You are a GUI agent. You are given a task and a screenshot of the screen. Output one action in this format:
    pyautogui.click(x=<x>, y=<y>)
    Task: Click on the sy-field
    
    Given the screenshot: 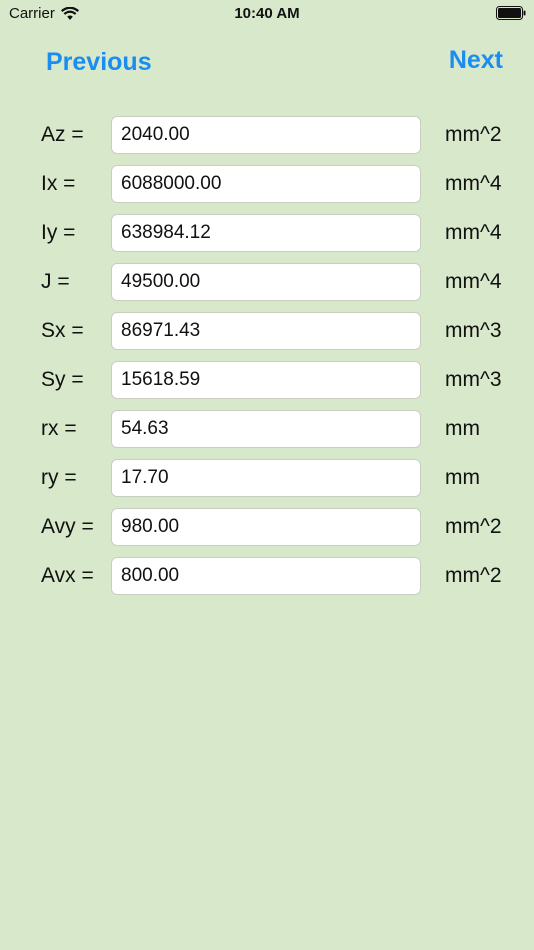 What is the action you would take?
    pyautogui.click(x=266, y=380)
    